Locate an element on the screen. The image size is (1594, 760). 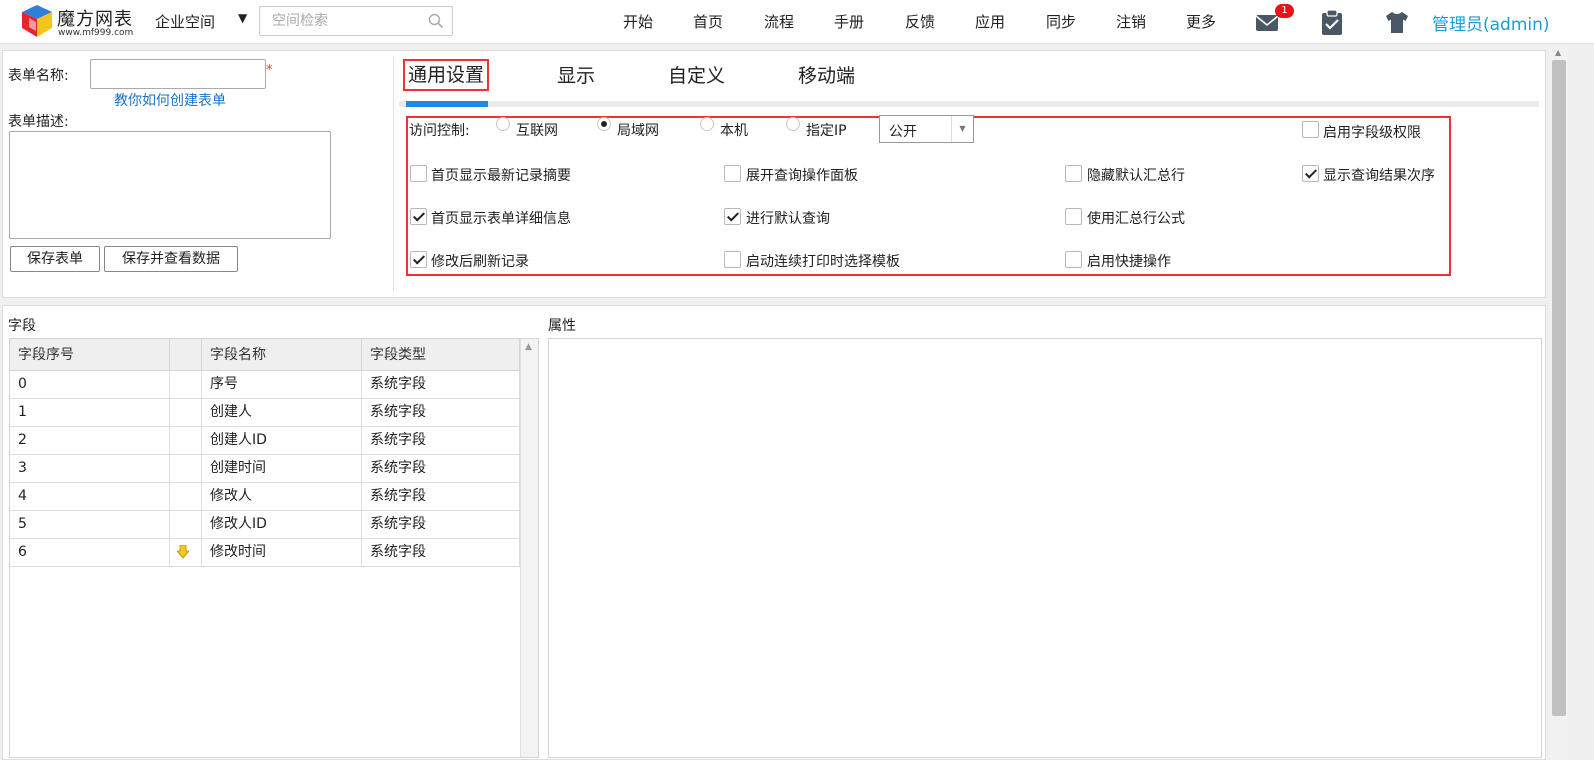
page-scroll-thumb is located at coordinates (1559, 388).